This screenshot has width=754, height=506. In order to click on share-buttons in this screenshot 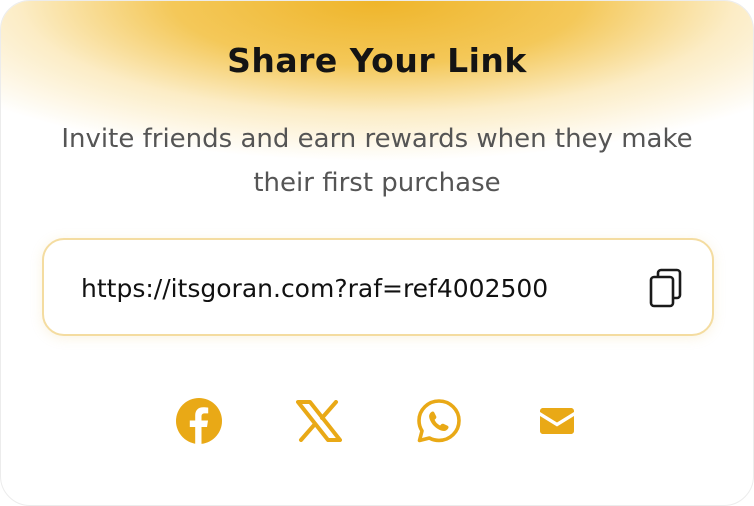, I will do `click(377, 421)`.